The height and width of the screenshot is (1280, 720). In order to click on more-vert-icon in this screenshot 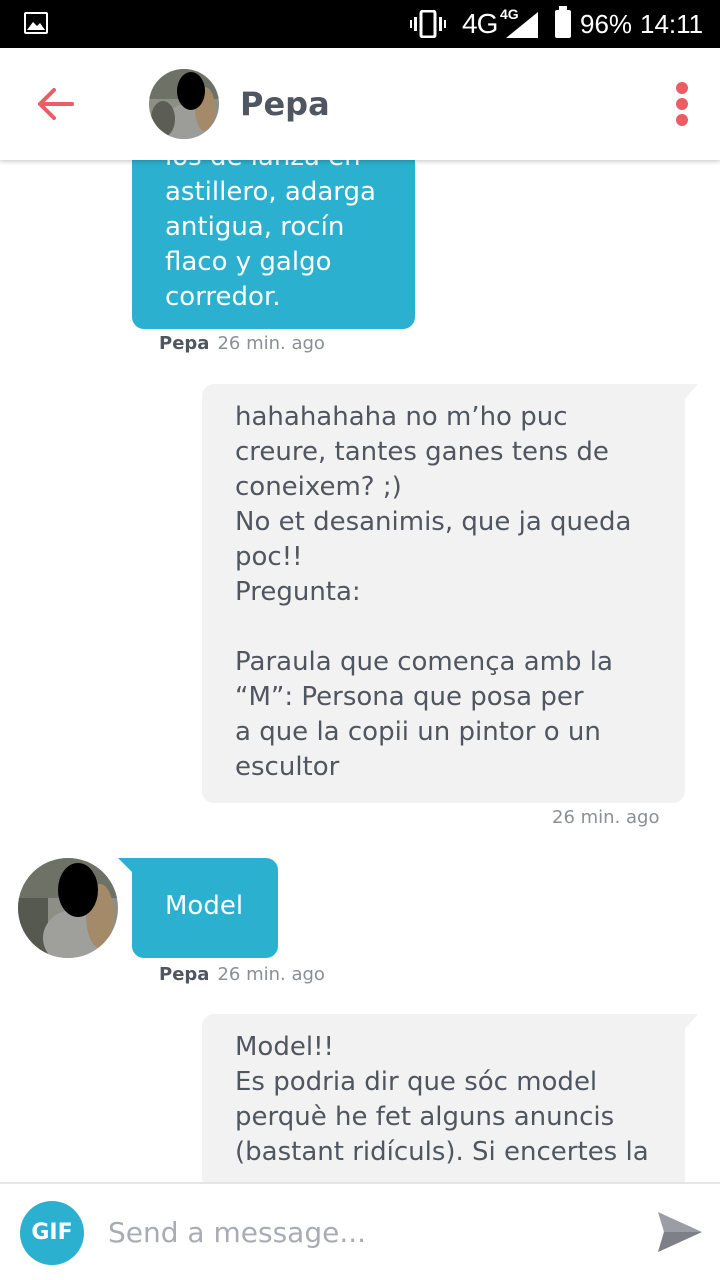, I will do `click(682, 104)`.